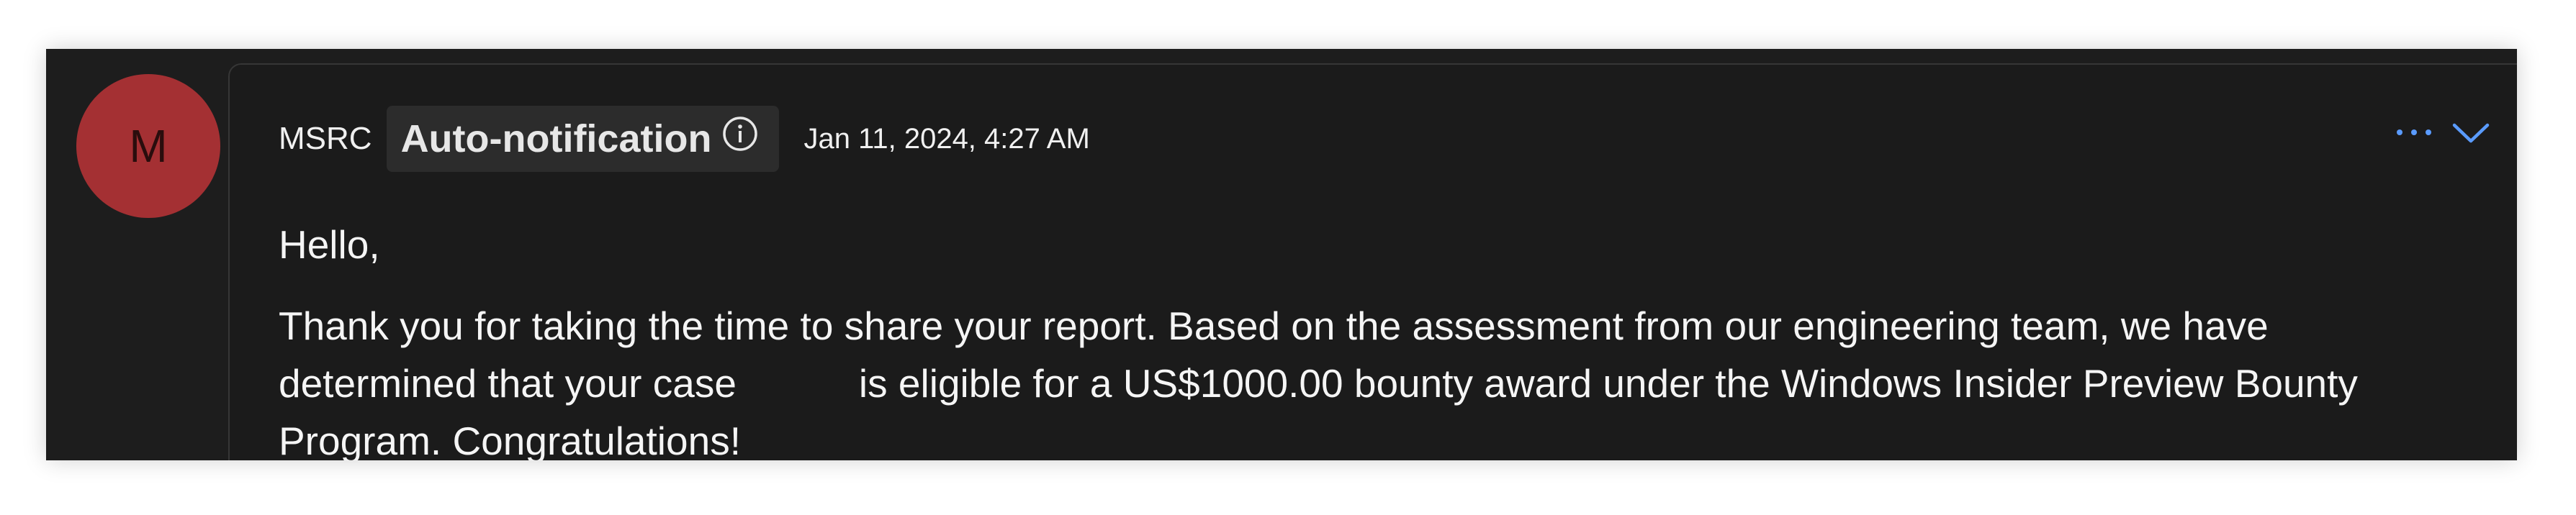 Image resolution: width=2576 pixels, height=515 pixels. Describe the element at coordinates (2414, 132) in the screenshot. I see `more-options-icon` at that location.